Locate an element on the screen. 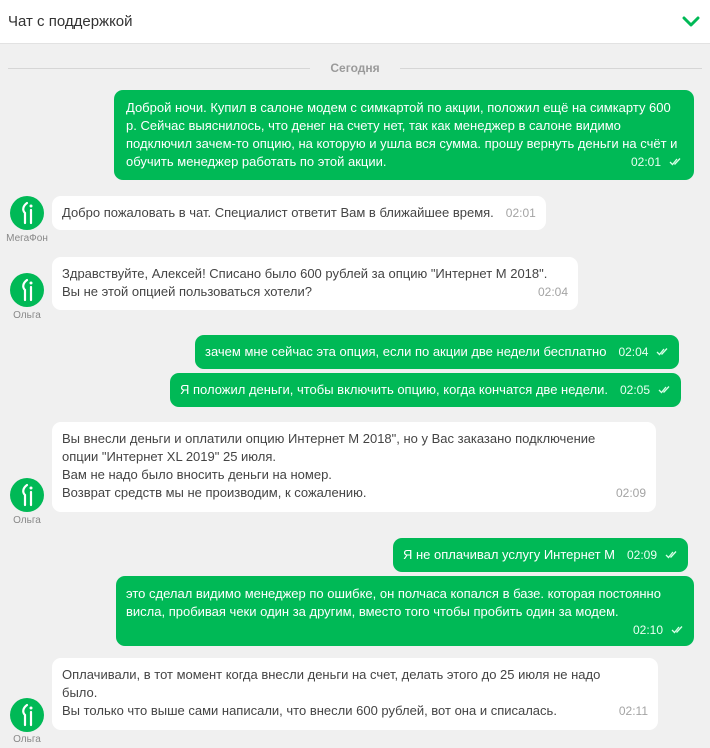  outgoing-message: Я не оплачивал услугу Интернет М 02:09 is located at coordinates (541, 555).